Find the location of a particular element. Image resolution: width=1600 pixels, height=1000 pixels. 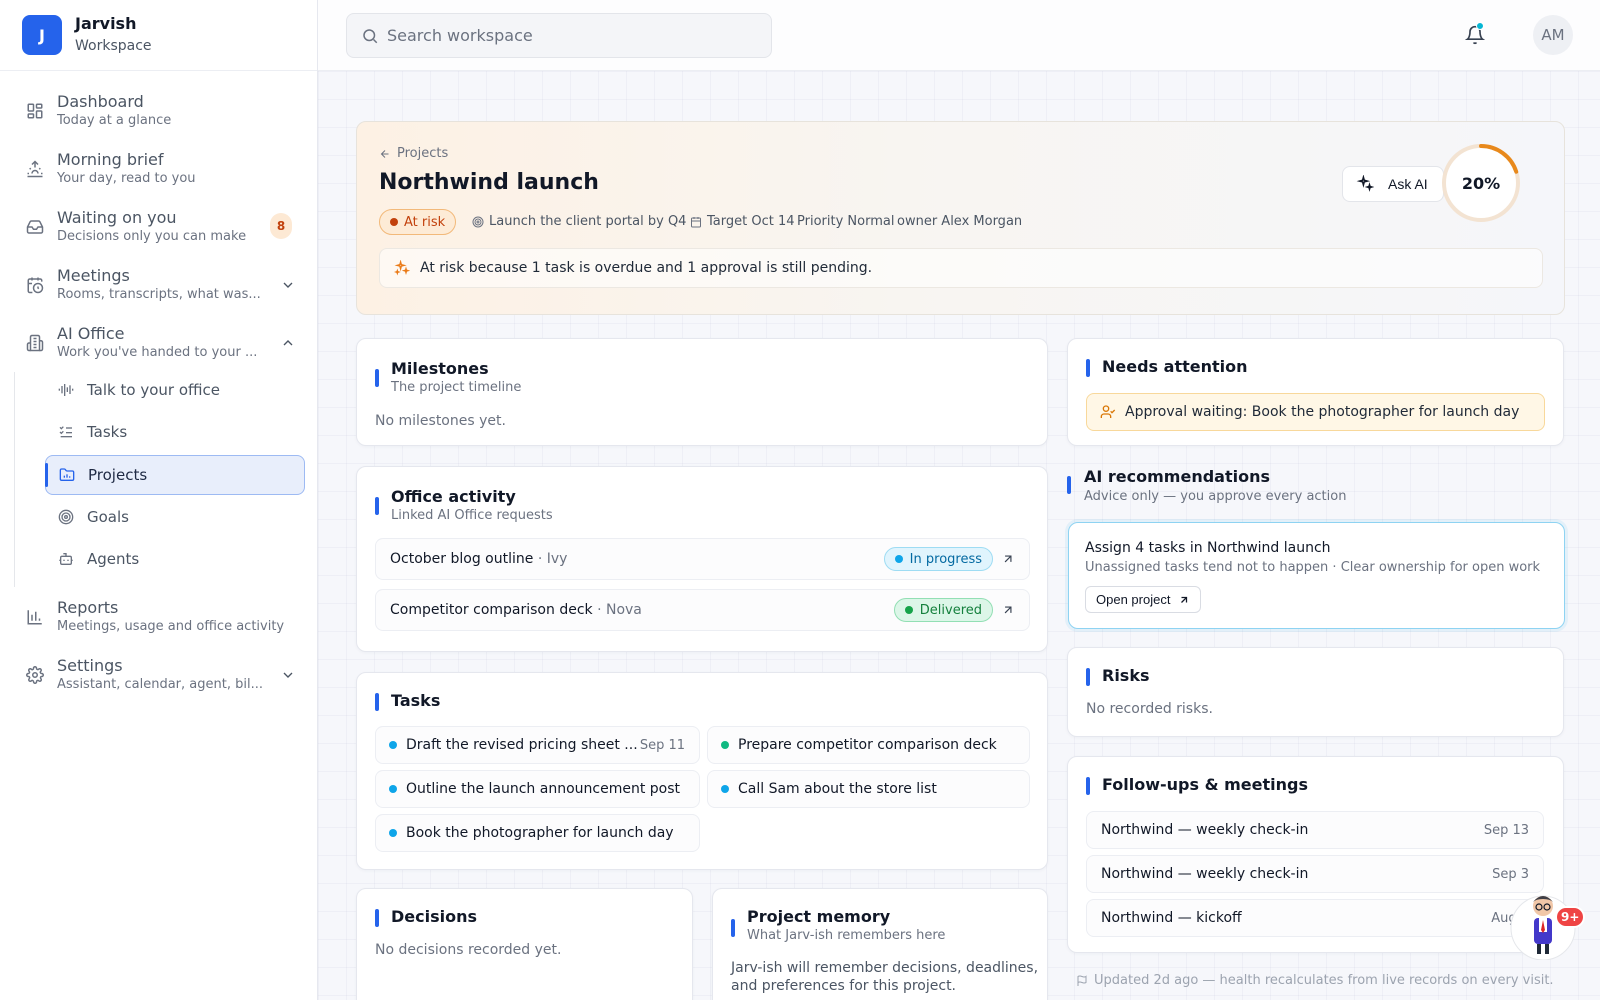

ask-ai-label: Ask AI is located at coordinates (1408, 184).